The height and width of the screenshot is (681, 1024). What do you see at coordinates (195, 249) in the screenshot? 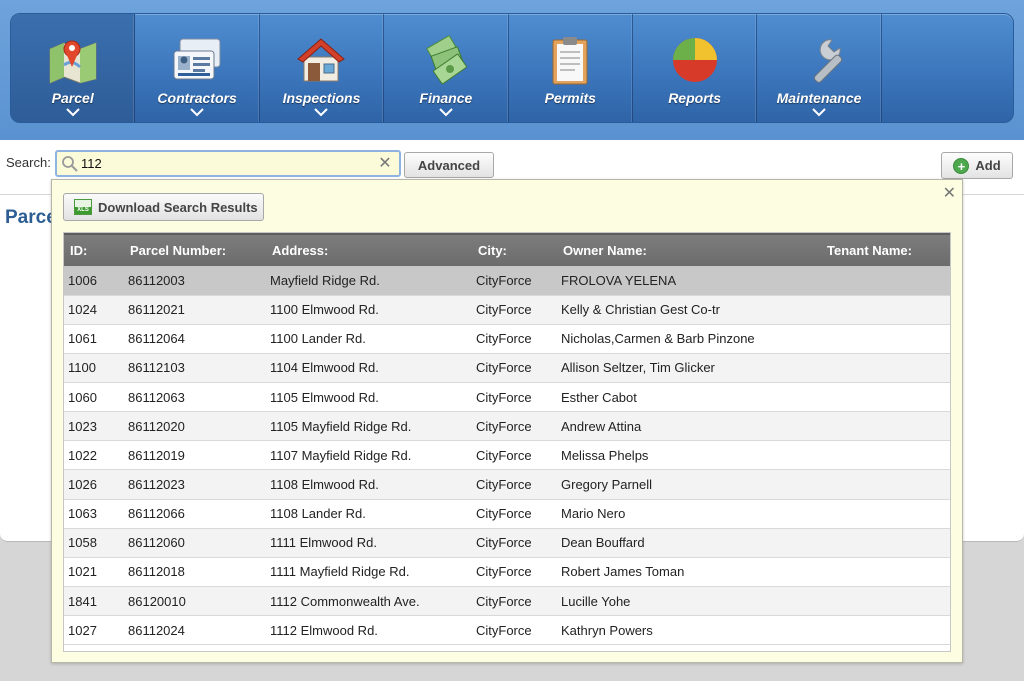
I see `col-header-parcel-number: Parcel Number:` at bounding box center [195, 249].